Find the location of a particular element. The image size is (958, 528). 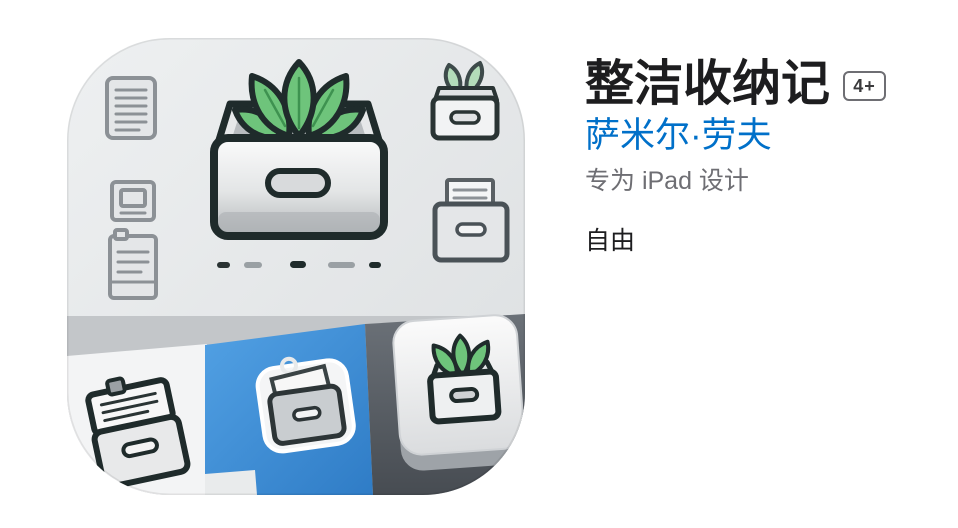

designed-for-label: 专为 iPad 设计 is located at coordinates (667, 181).